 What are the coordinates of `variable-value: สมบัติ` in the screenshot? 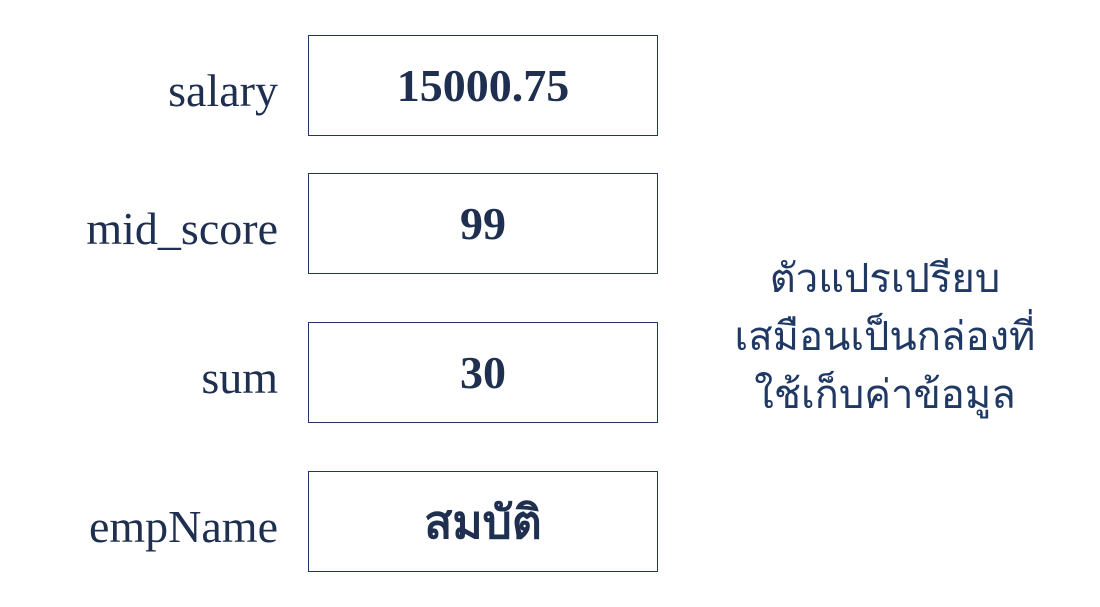 It's located at (483, 521).